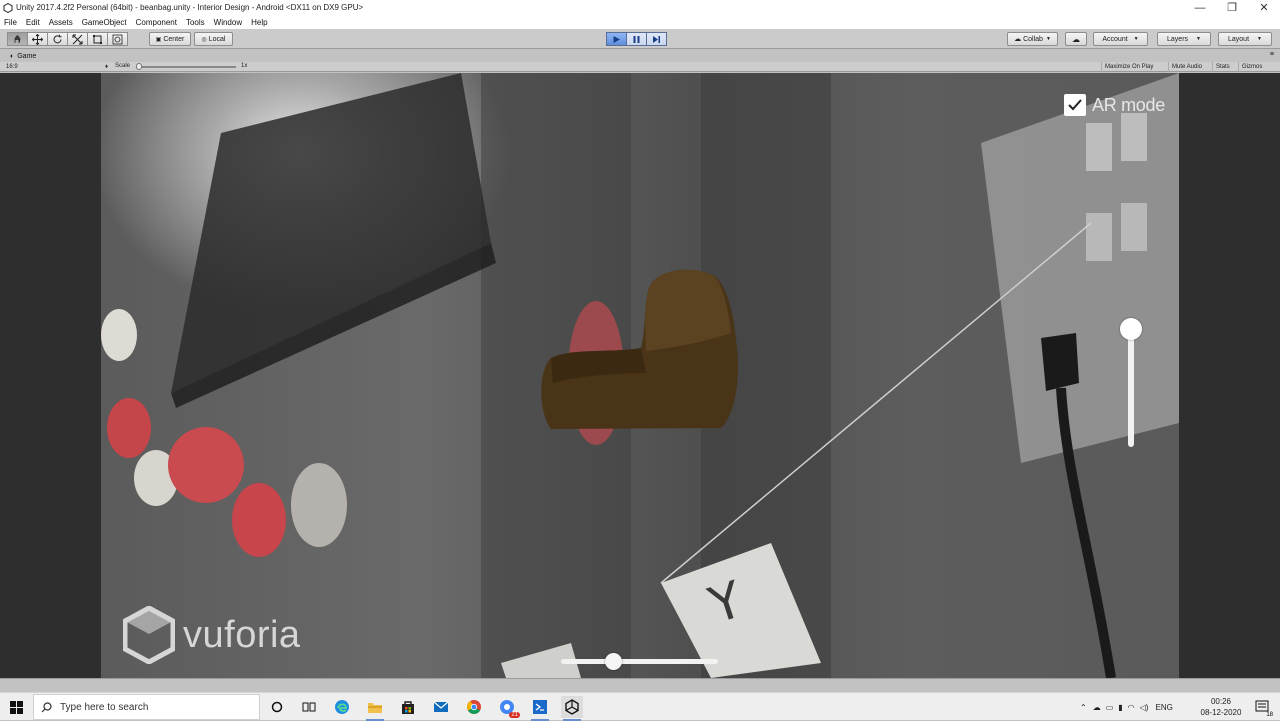  I want to click on step-button, so click(656, 39).